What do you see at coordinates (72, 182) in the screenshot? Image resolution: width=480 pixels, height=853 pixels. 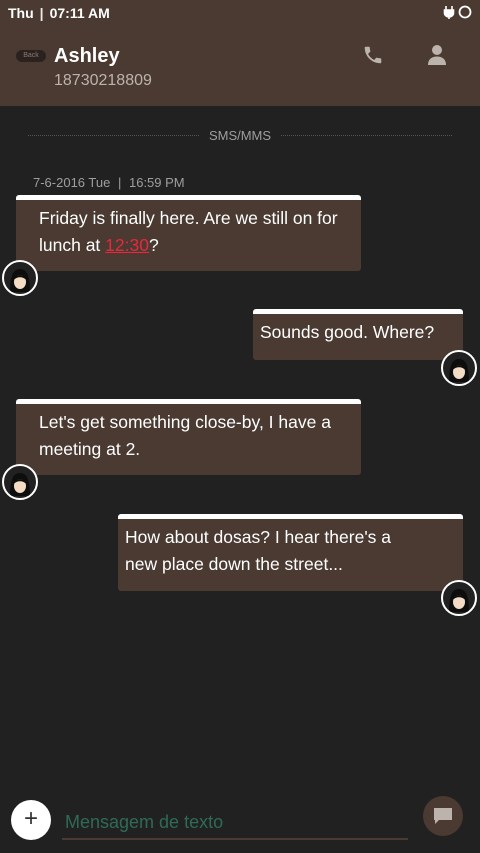 I see `timestamp-date: 7-6-2016 Tue` at bounding box center [72, 182].